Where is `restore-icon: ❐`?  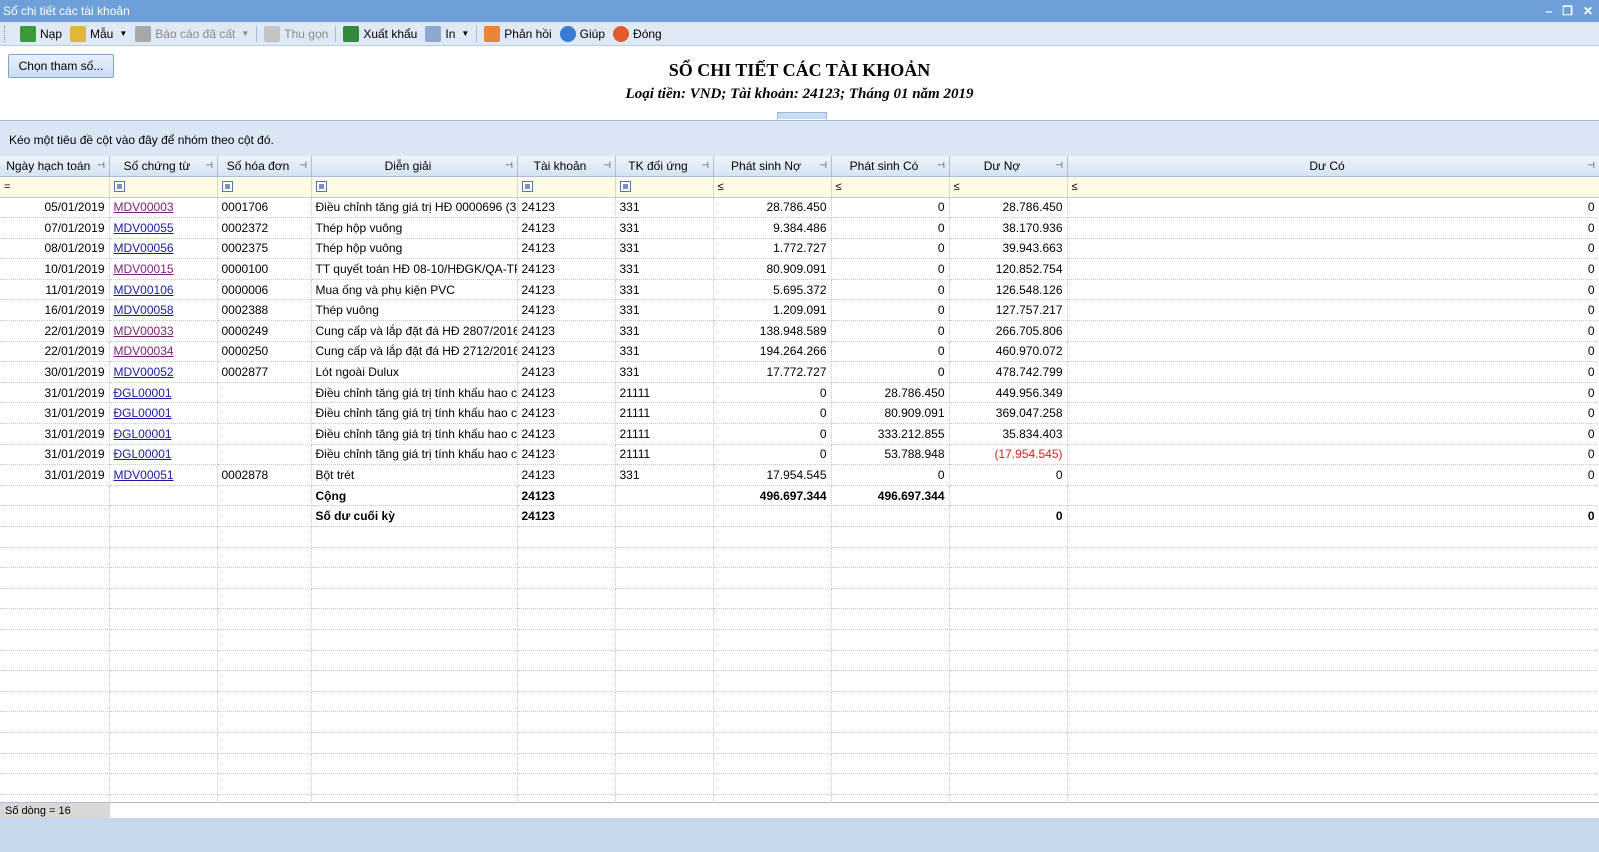 restore-icon: ❐ is located at coordinates (1567, 11).